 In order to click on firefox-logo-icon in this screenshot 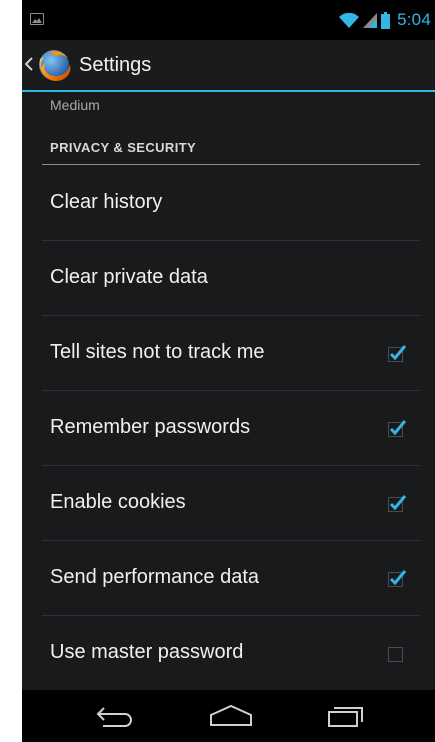, I will do `click(55, 65)`.